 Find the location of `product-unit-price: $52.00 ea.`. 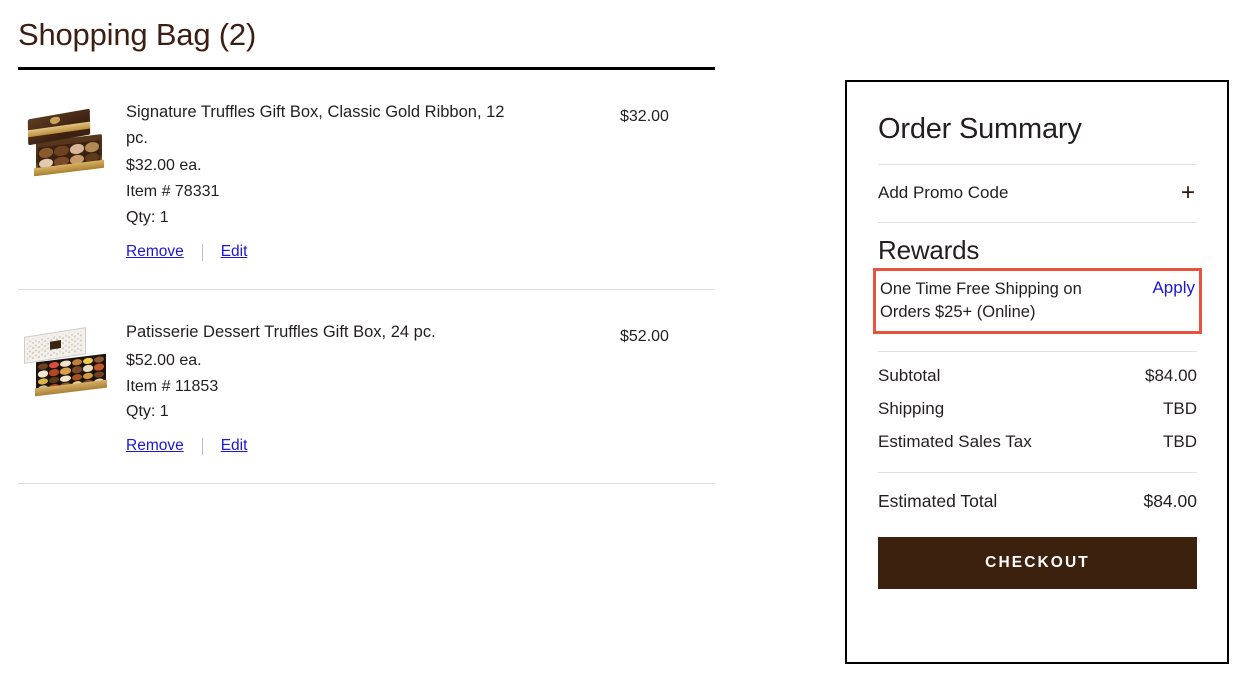

product-unit-price: $52.00 ea. is located at coordinates (164, 360).